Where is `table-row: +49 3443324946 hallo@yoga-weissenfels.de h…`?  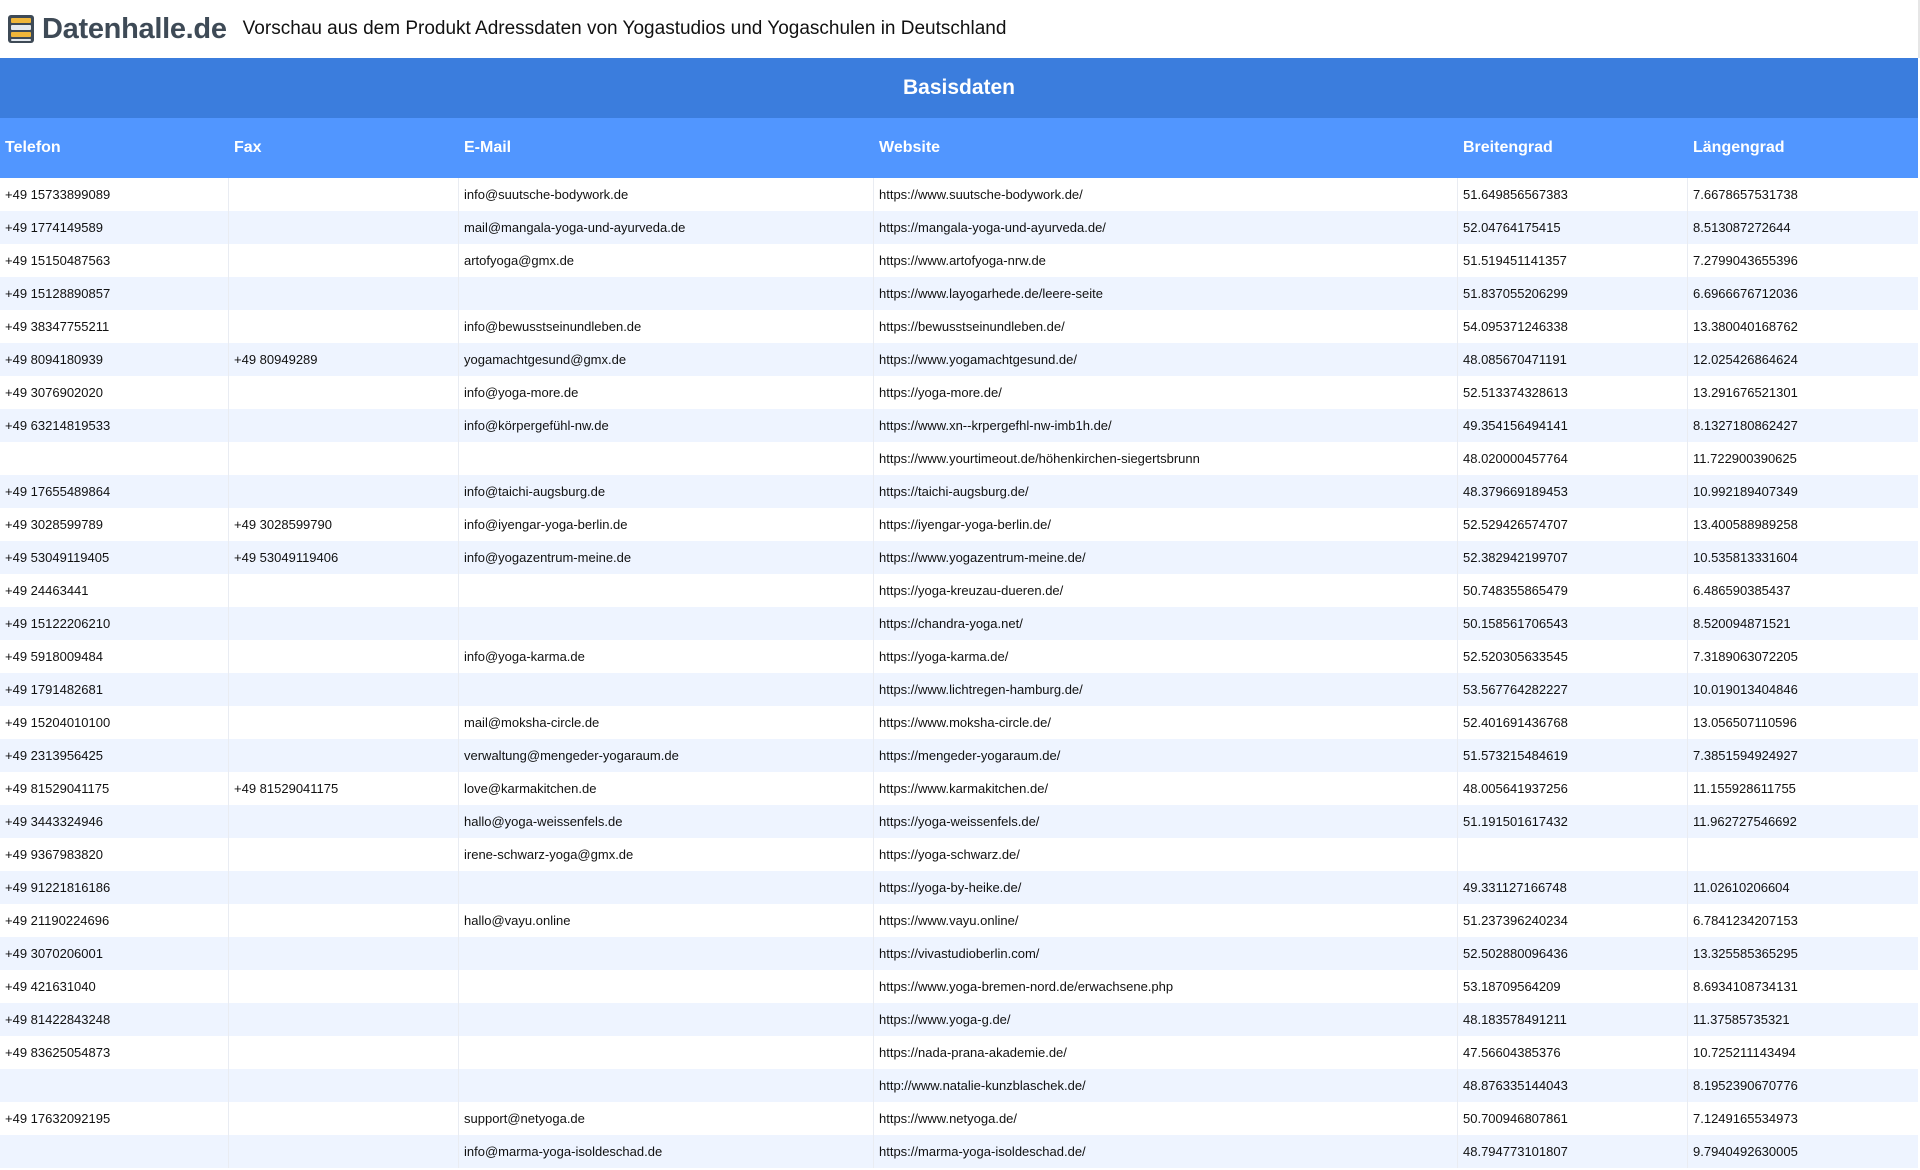
table-row: +49 3443324946 hallo@yoga-weissenfels.de h… is located at coordinates (959, 821).